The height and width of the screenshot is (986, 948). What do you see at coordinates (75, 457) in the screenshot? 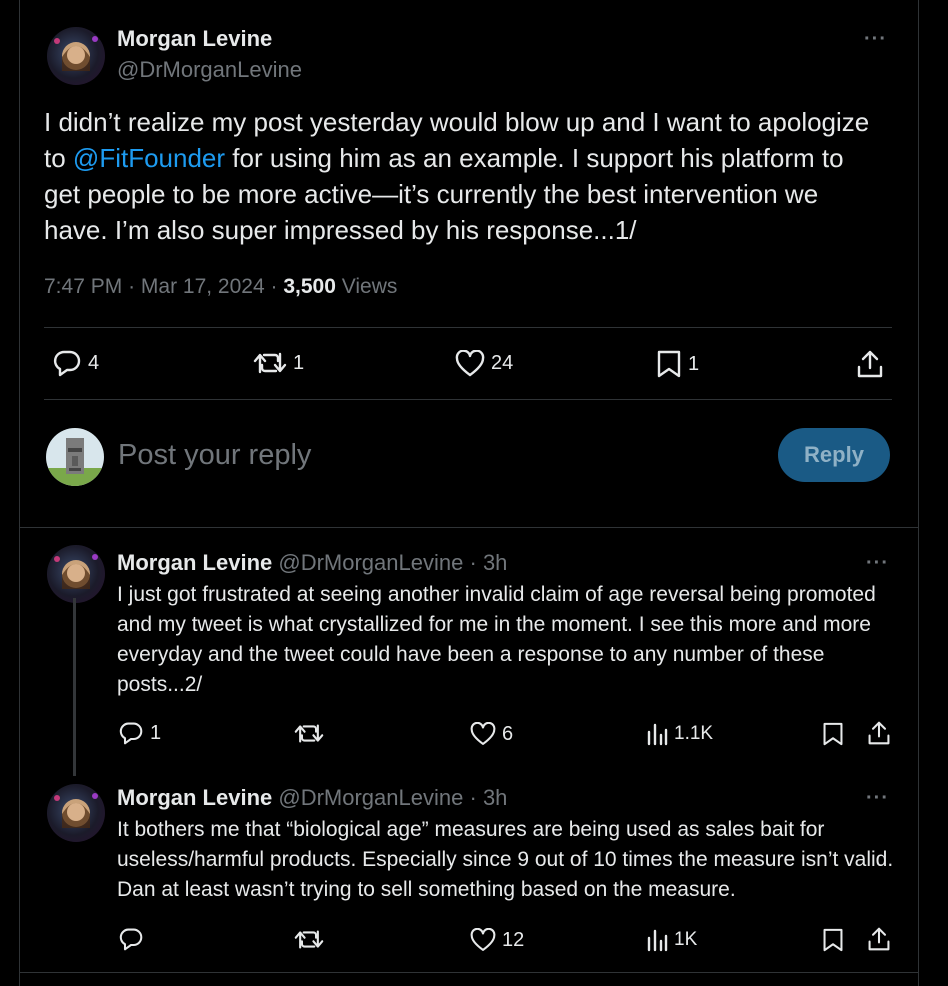
I see `user-avatar` at bounding box center [75, 457].